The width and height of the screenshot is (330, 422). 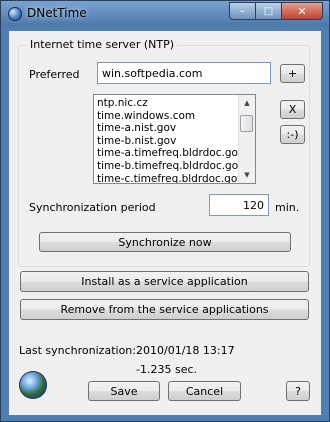 What do you see at coordinates (185, 350) in the screenshot?
I see `last-sync-datetime: 2010/01/18 13:17` at bounding box center [185, 350].